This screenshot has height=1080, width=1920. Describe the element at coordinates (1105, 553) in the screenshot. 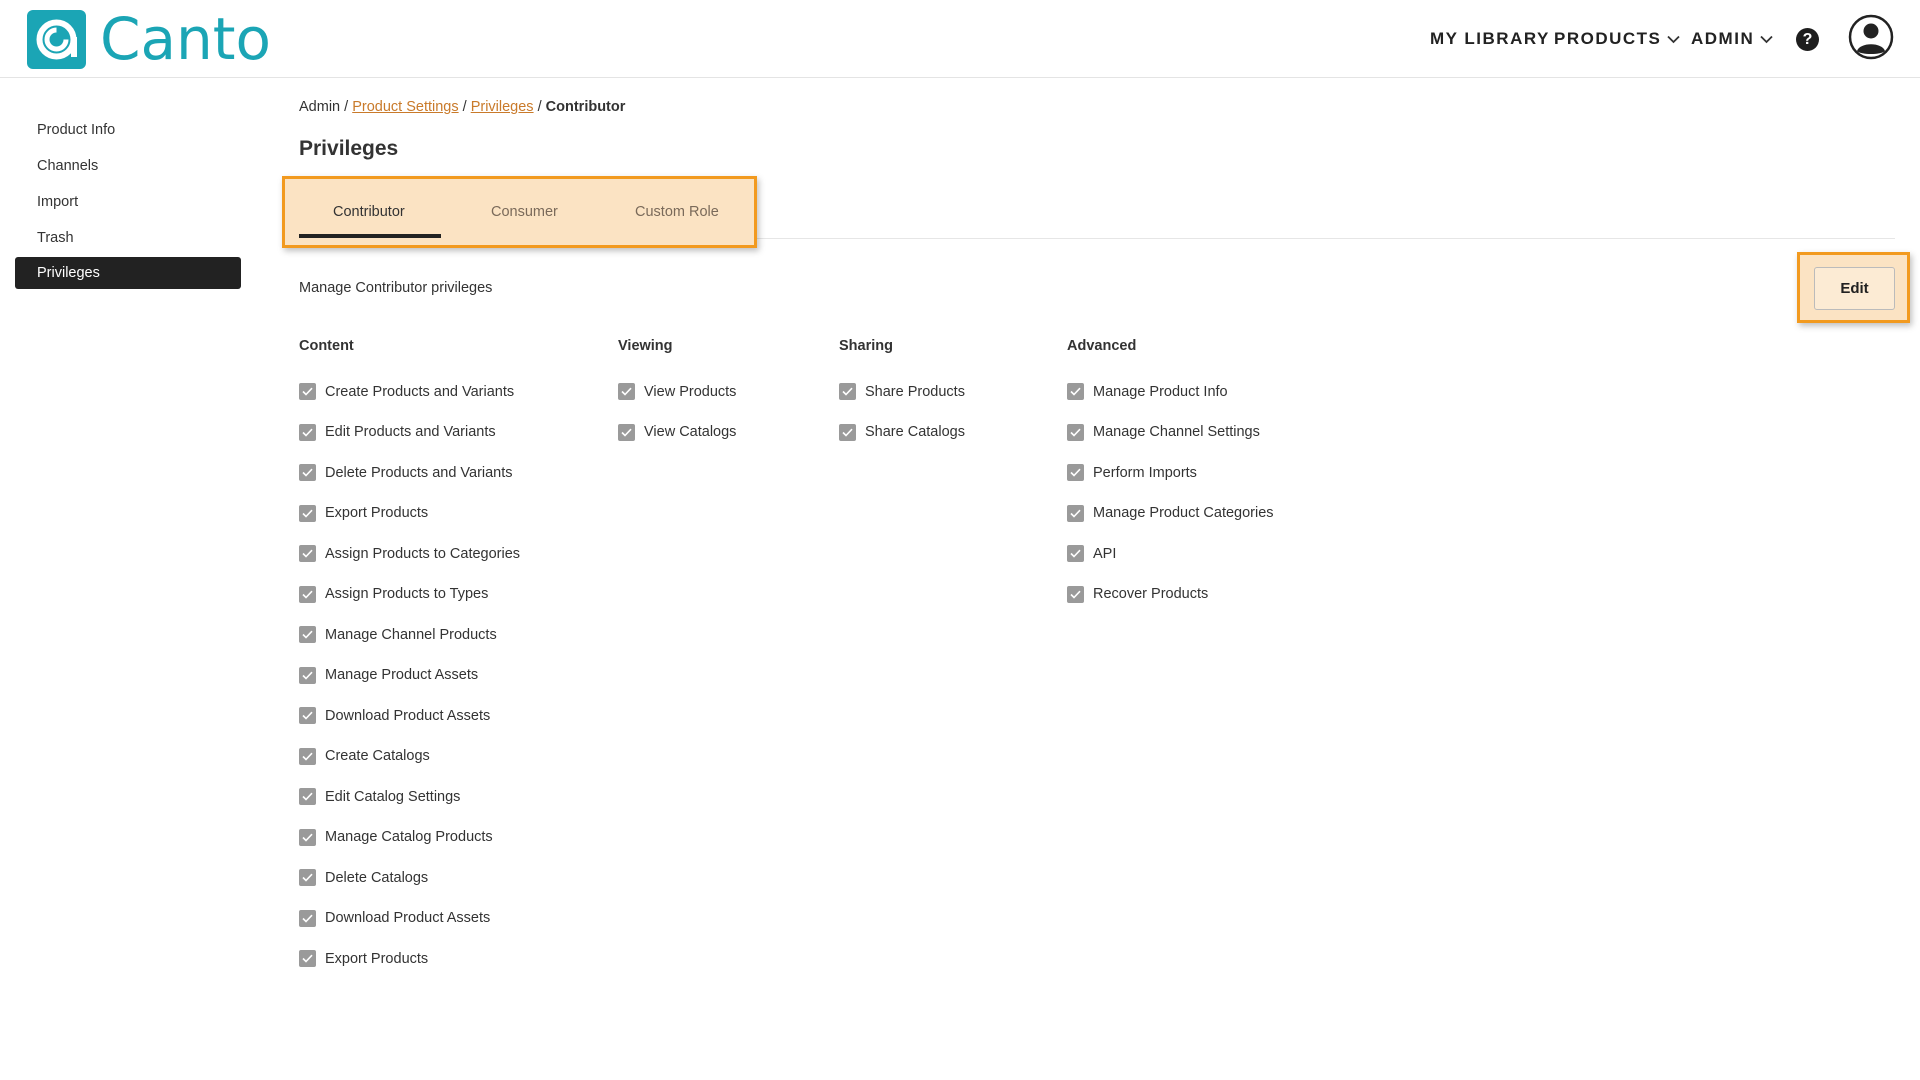

I see `privilege-label: API` at that location.